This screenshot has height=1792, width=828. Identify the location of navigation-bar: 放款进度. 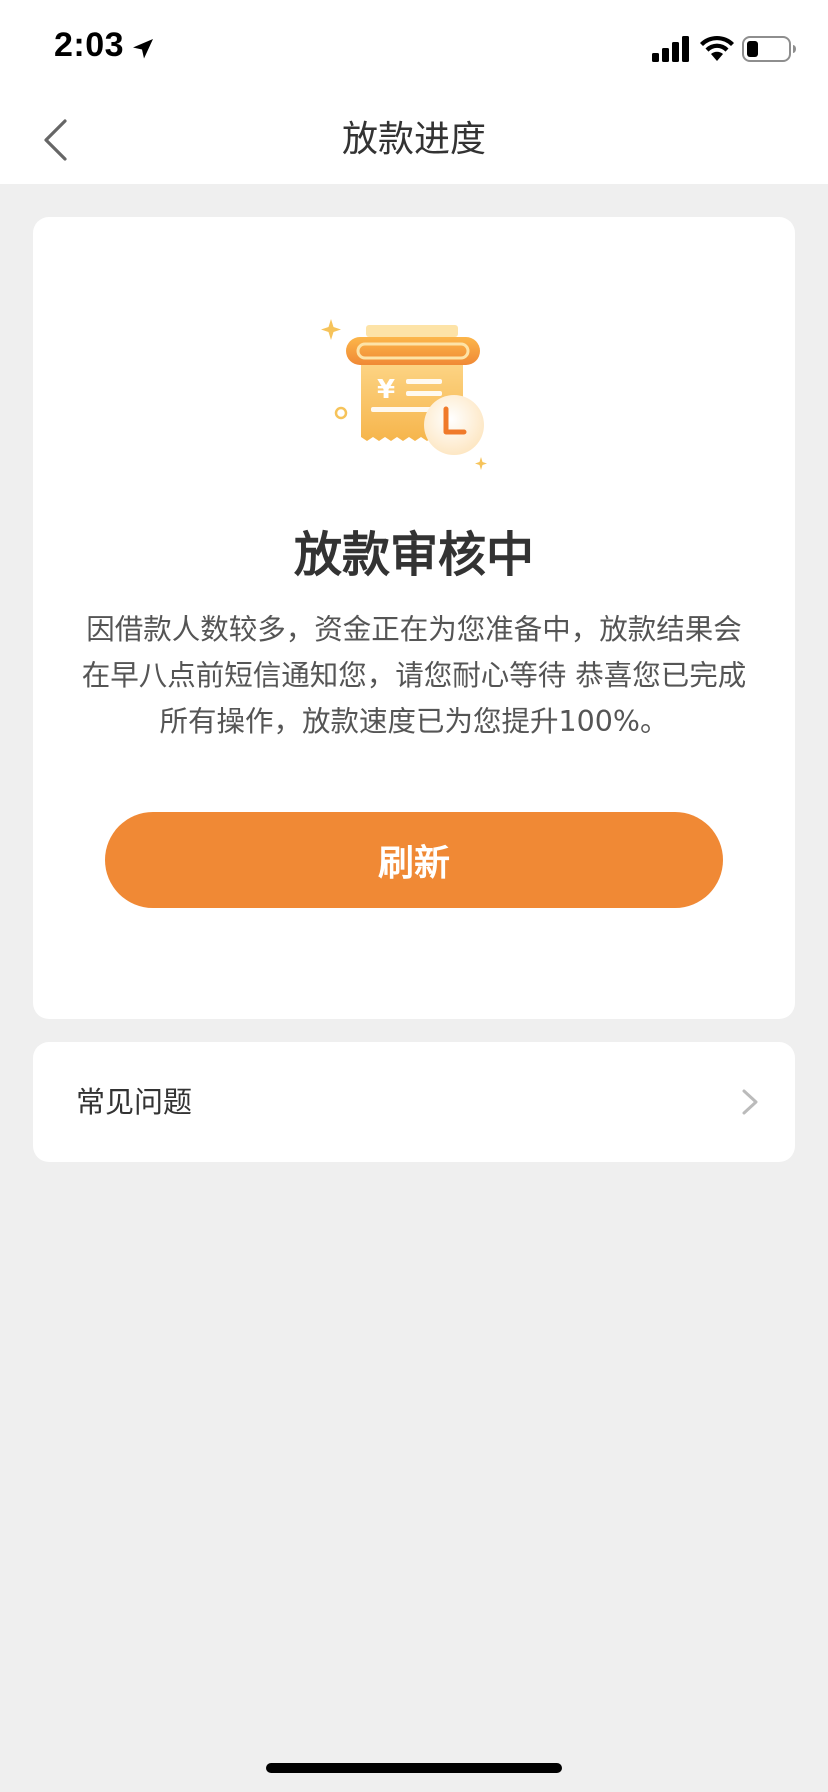
(414, 140).